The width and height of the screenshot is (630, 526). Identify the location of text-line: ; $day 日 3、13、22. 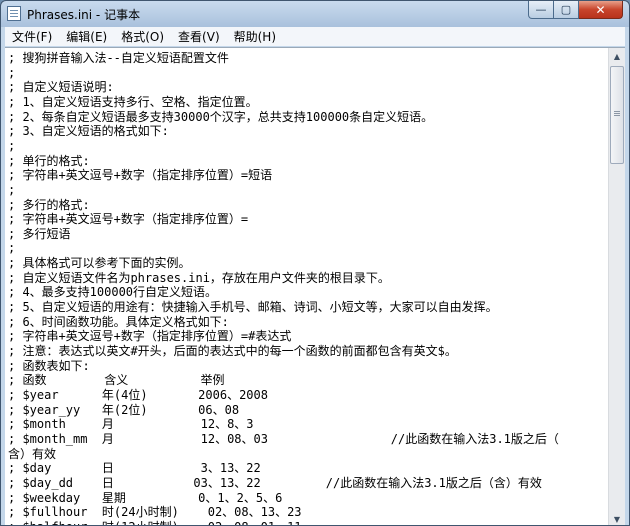
(134, 468).